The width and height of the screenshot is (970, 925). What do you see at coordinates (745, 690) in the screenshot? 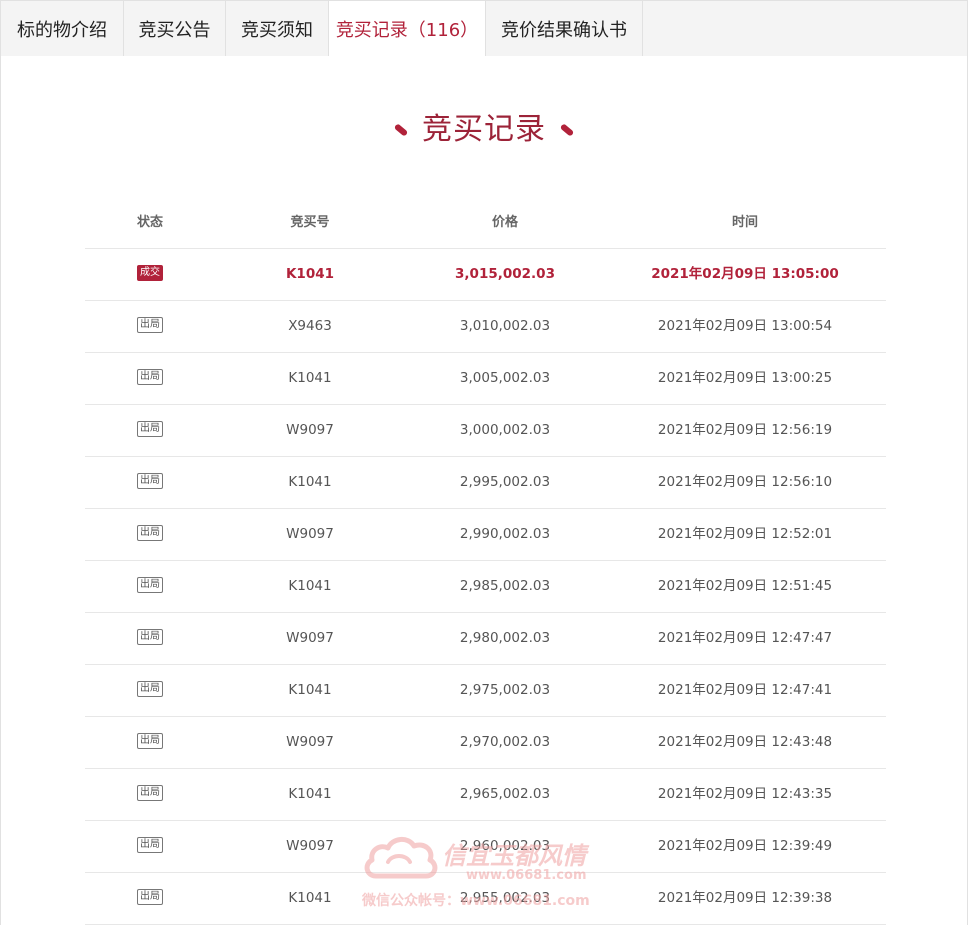
I see `time-cell: 2021年02月09日 12:47:41` at bounding box center [745, 690].